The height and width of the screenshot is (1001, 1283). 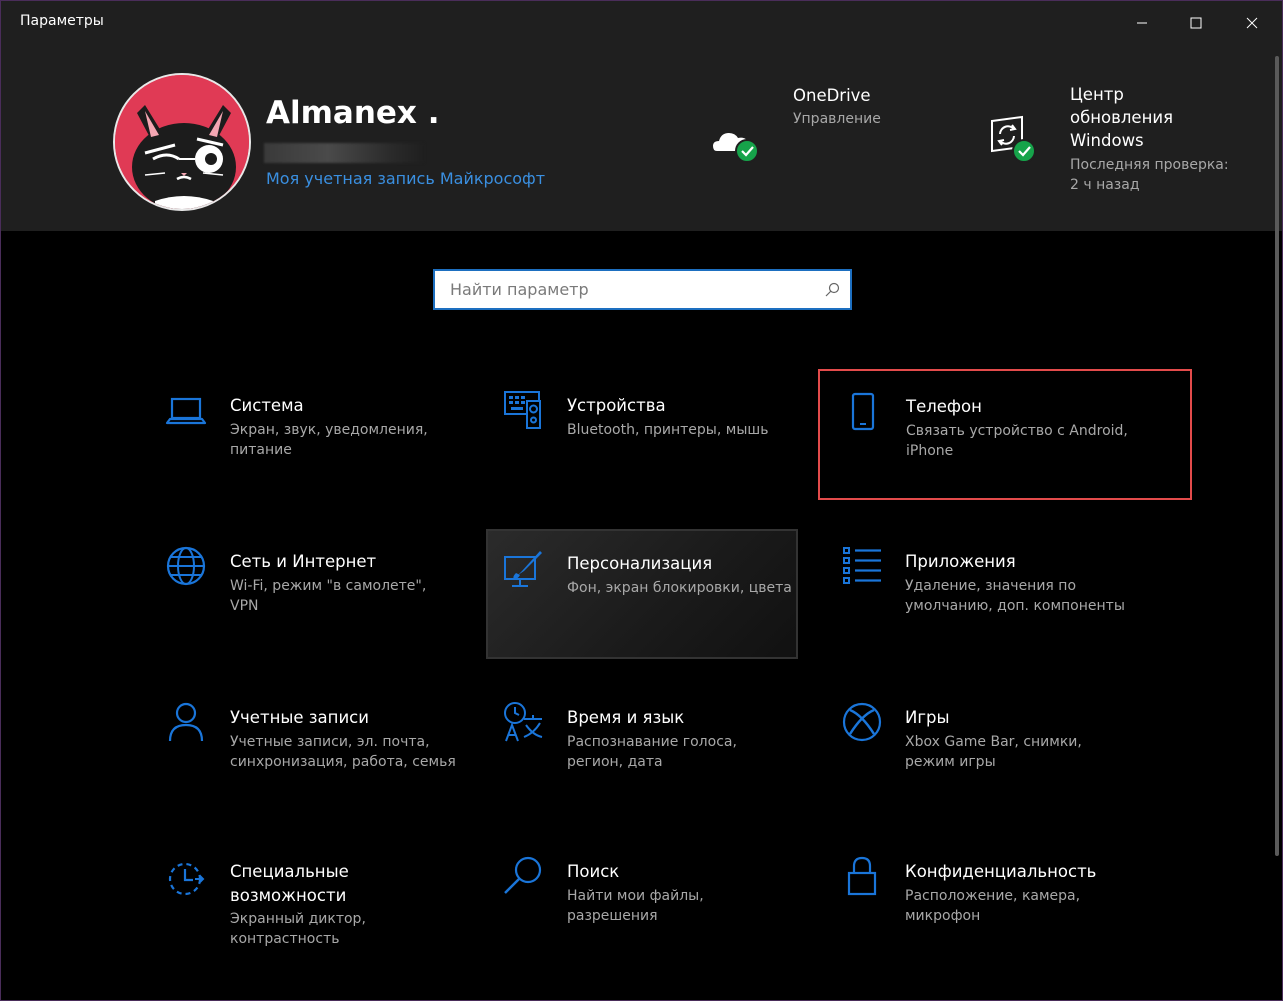 I want to click on tile-title-line: Приложения, so click(x=960, y=561).